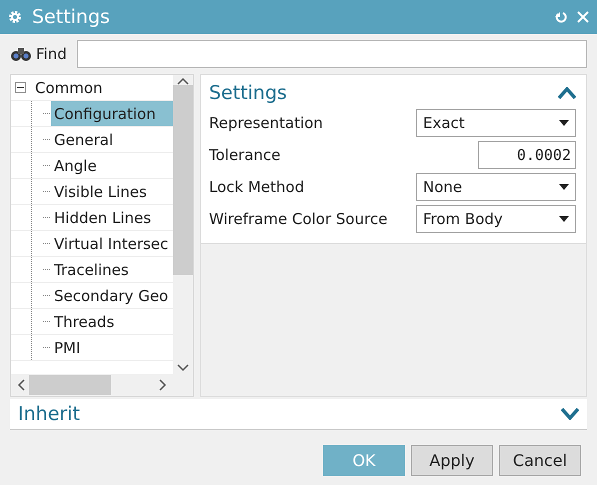  Describe the element at coordinates (102, 87) in the screenshot. I see `tree-item: Common` at that location.